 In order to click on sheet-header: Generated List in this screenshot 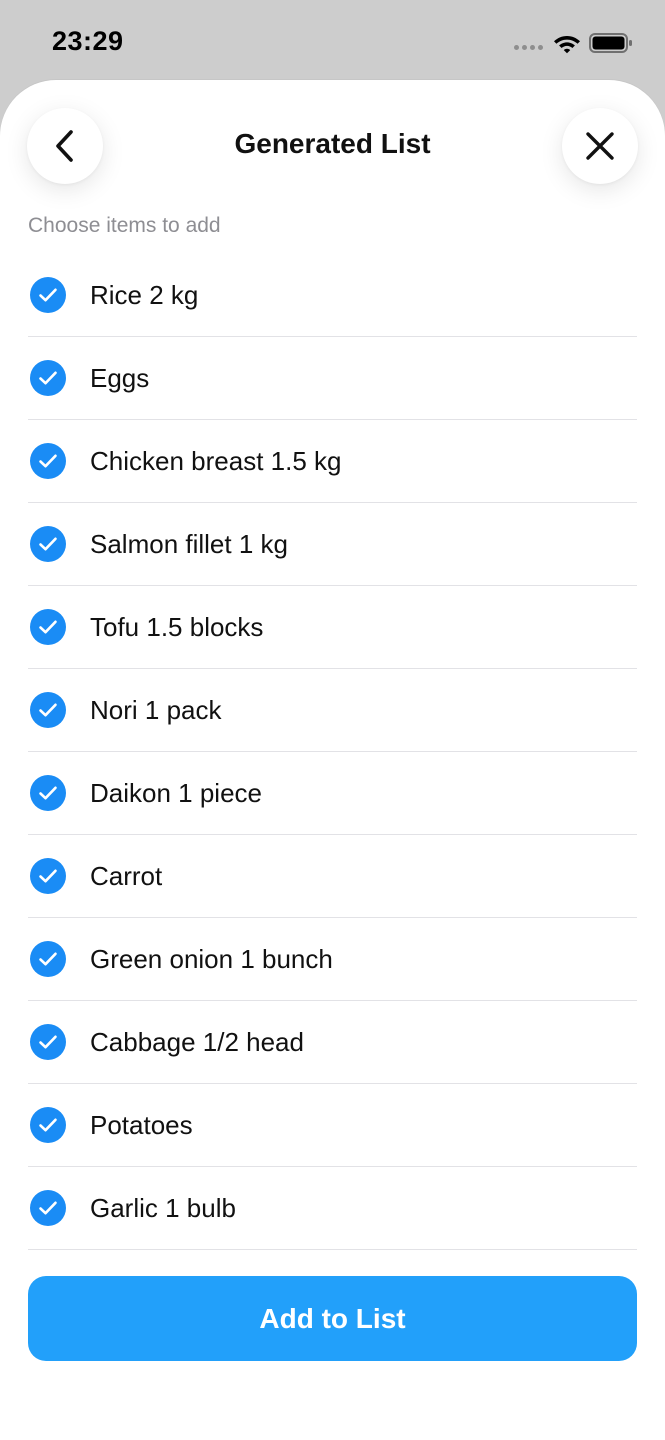, I will do `click(332, 150)`.